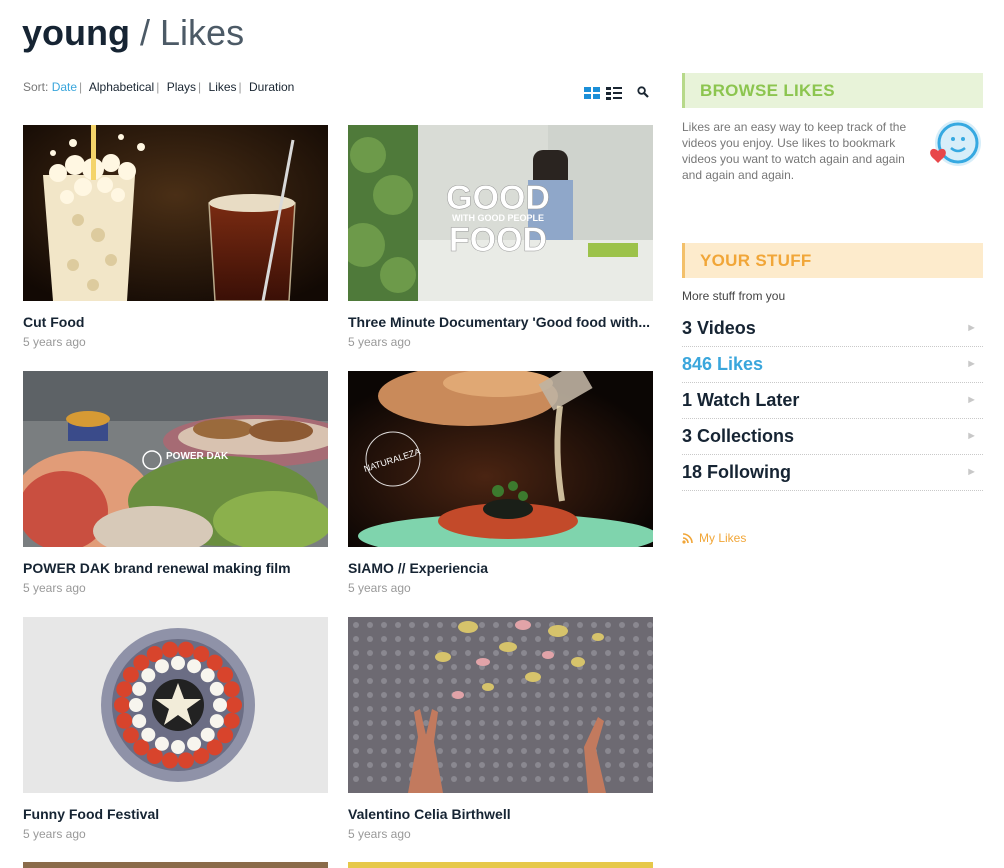  What do you see at coordinates (832, 90) in the screenshot?
I see `browse-likes-heading: BROWSE LIKES` at bounding box center [832, 90].